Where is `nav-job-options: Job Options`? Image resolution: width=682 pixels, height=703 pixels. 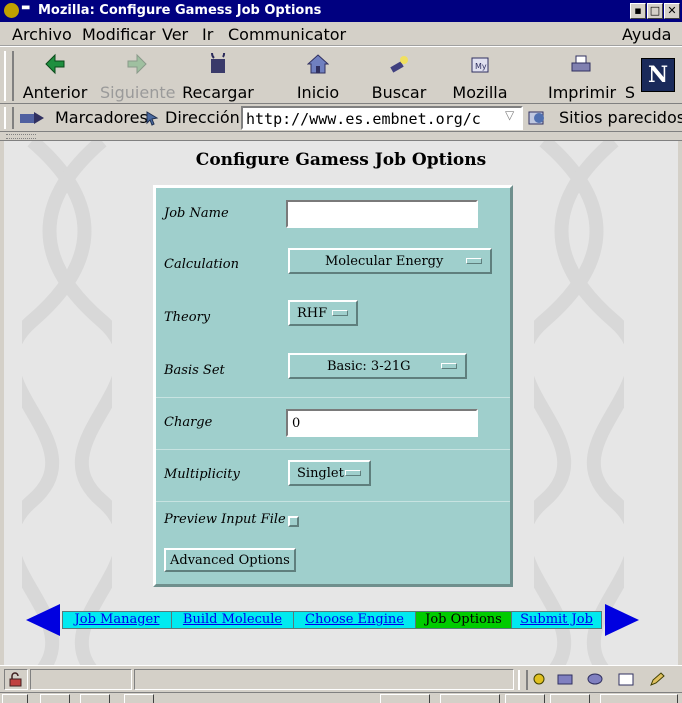 nav-job-options: Job Options is located at coordinates (464, 620).